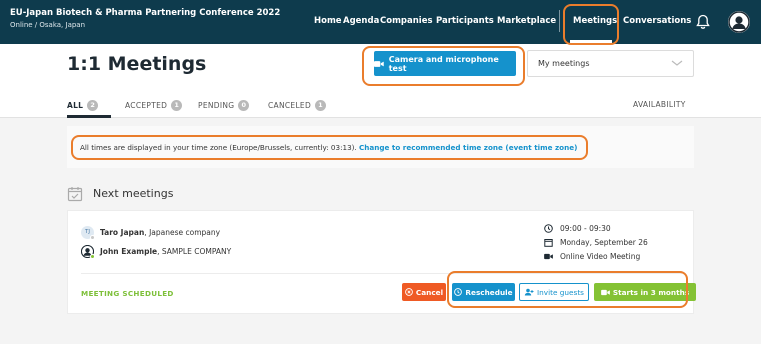 Image resolution: width=761 pixels, height=344 pixels. Describe the element at coordinates (381, 273) in the screenshot. I see `card-divider` at that location.